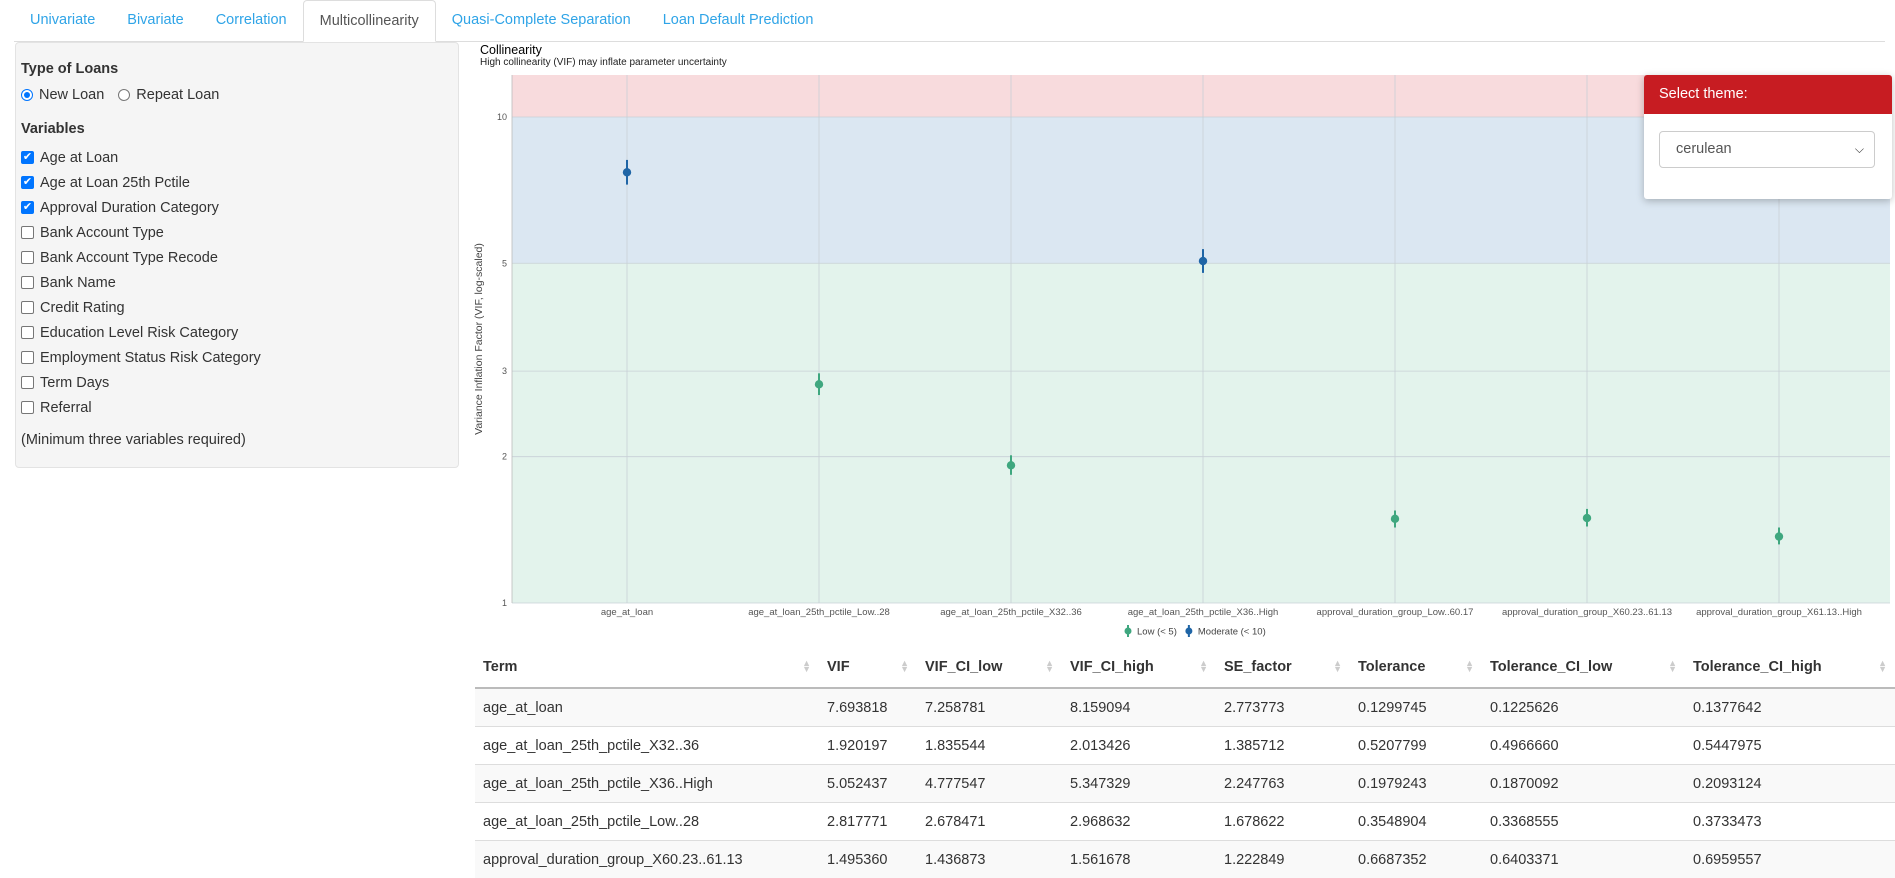  I want to click on theme-select: cerulean ⌵, so click(1767, 149).